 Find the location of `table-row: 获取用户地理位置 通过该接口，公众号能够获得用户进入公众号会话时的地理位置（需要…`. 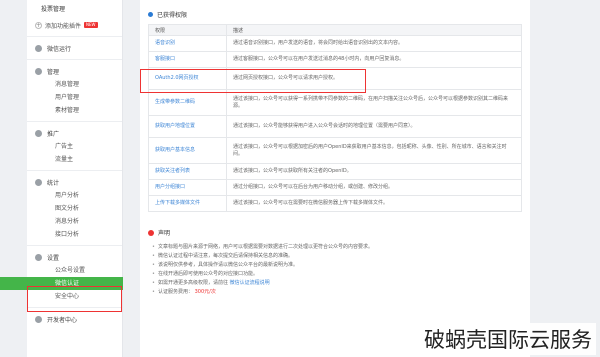

table-row: 获取用户地理位置 通过该接口，公众号能够获得用户进入公众号会话时的地理位置（需要… is located at coordinates (335, 126).